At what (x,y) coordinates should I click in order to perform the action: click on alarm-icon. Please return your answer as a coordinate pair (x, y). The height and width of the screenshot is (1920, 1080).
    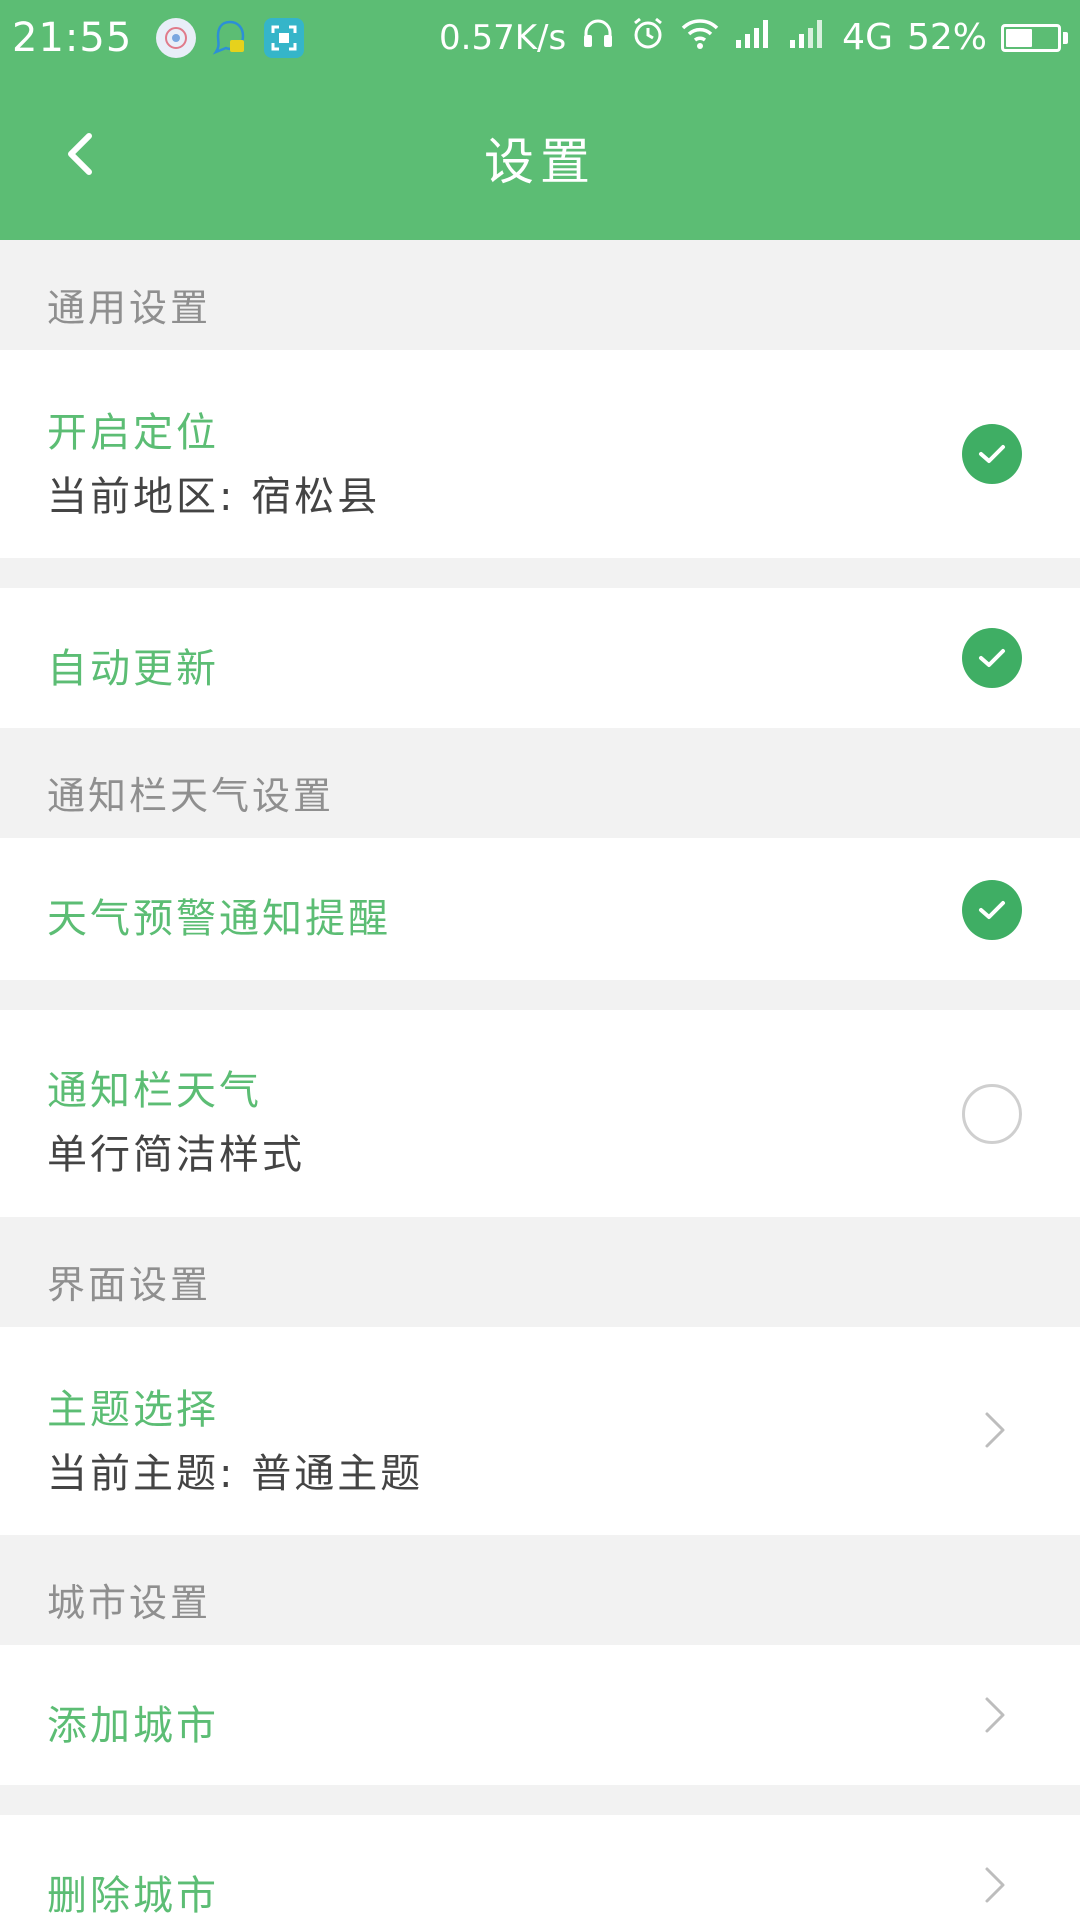
    Looking at the image, I should click on (648, 37).